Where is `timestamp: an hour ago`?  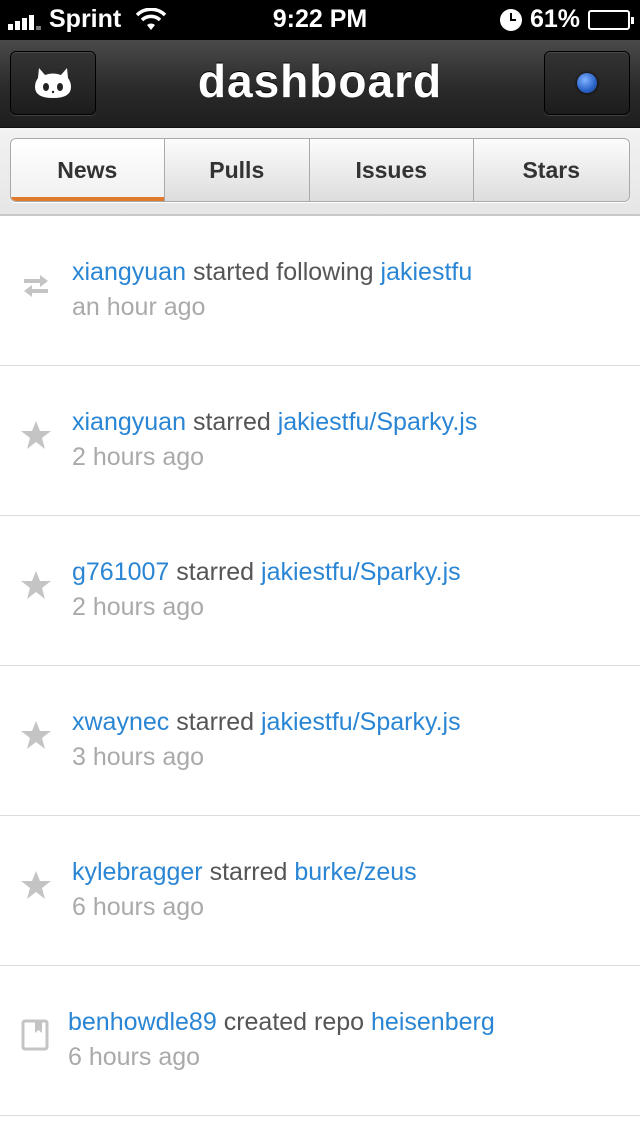 timestamp: an hour ago is located at coordinates (139, 307).